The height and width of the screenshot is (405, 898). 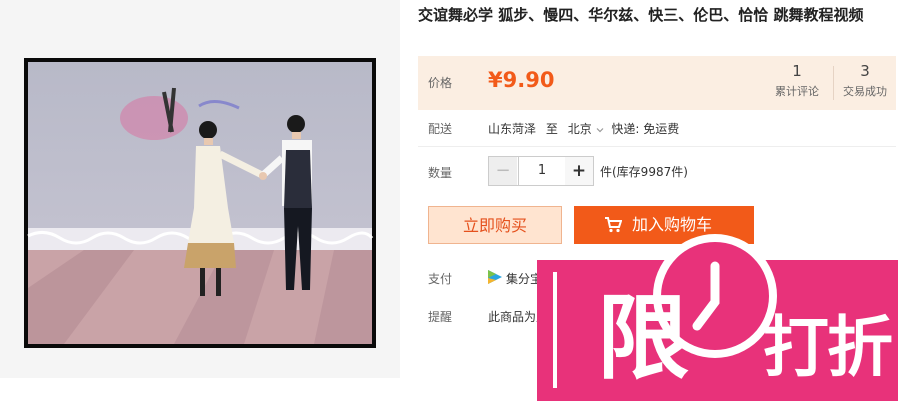 I want to click on shipping-info: 山东菏泽 至 北京 快递: 免运费, so click(x=583, y=128).